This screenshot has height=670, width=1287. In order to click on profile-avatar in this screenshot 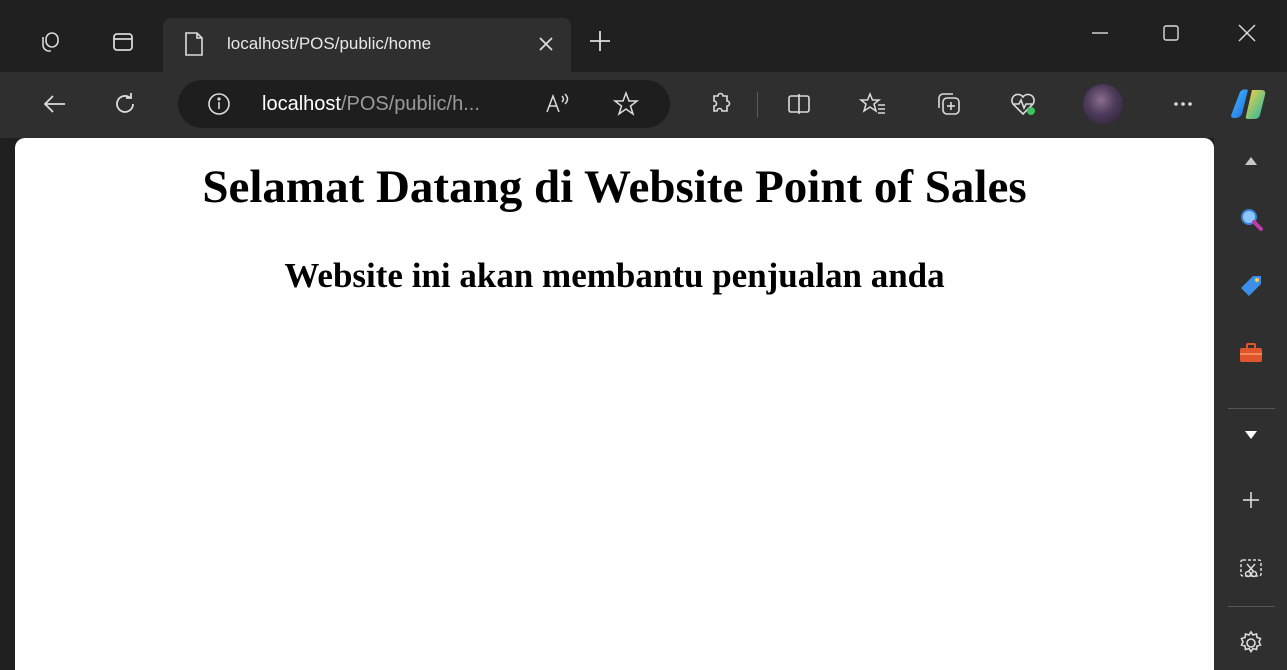, I will do `click(1103, 104)`.